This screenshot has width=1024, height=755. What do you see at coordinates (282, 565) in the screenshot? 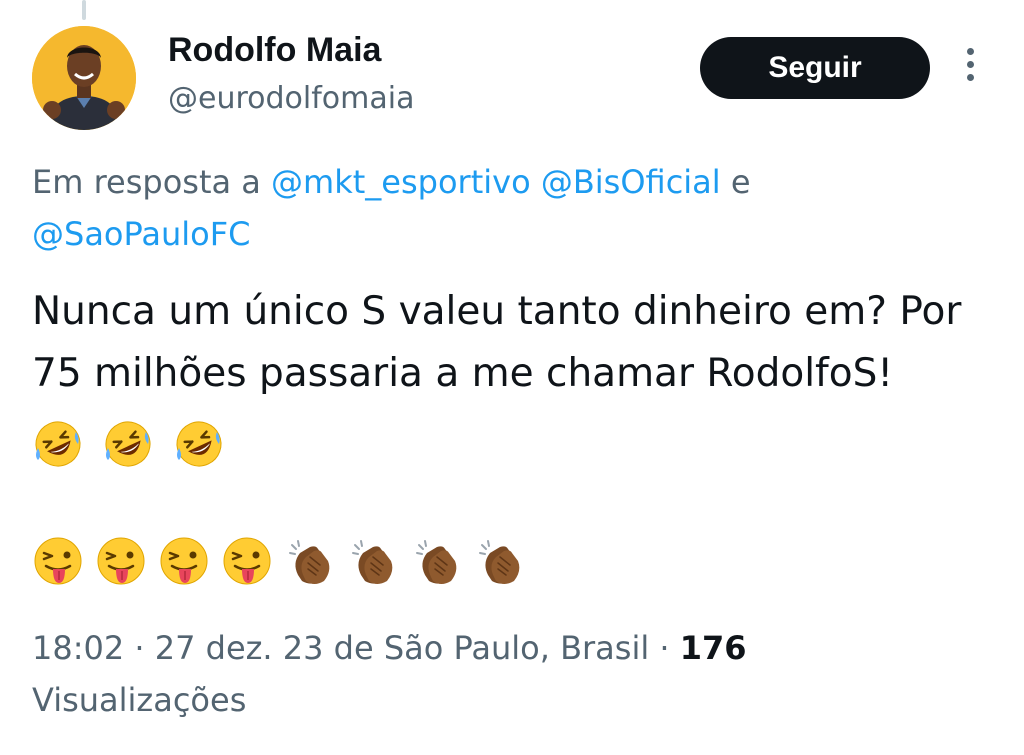
I see `emoji-line` at bounding box center [282, 565].